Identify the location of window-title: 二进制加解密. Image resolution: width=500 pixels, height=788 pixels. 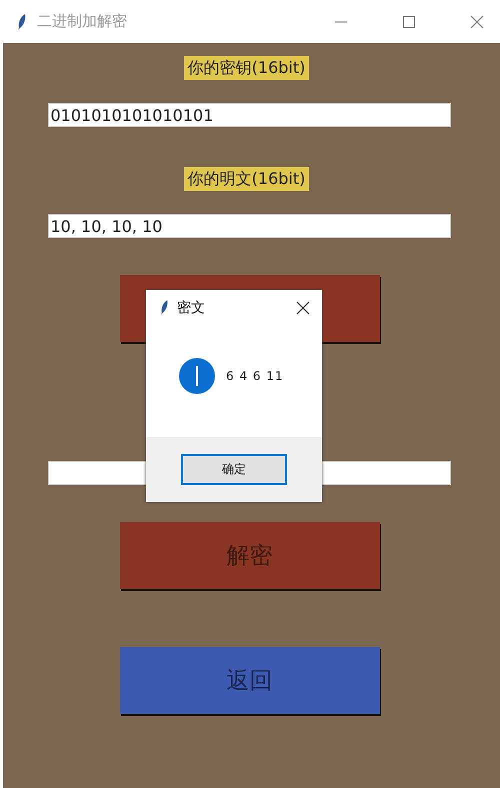
(82, 21).